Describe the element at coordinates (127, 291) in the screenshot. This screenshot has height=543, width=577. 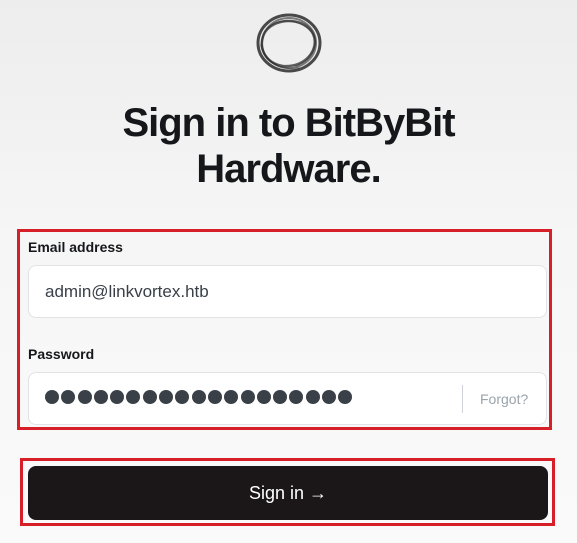
I see `email-value: admin@linkvortex.htb` at that location.